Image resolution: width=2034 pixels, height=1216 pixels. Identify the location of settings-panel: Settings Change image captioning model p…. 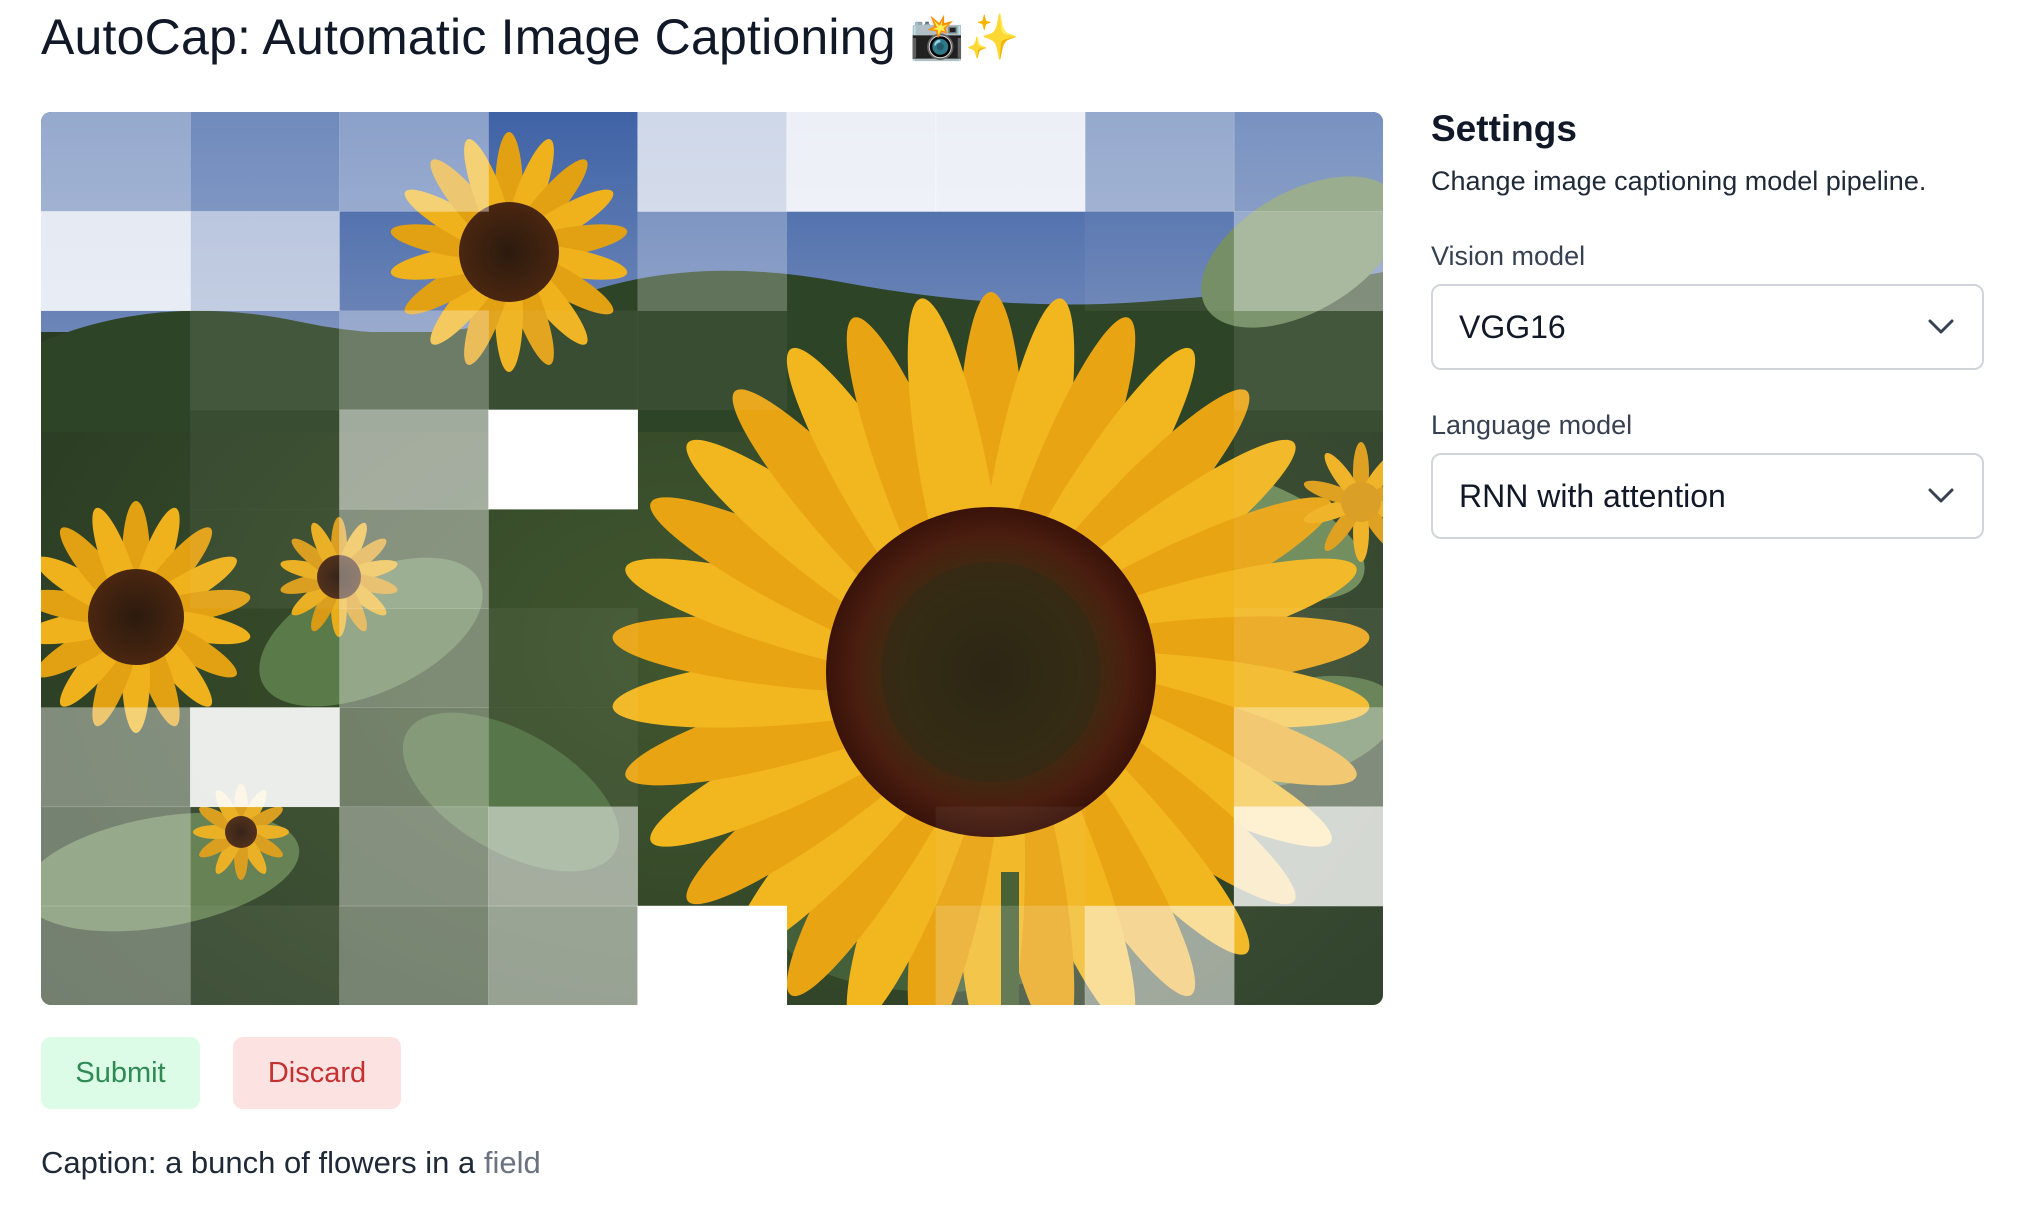
(1707, 323).